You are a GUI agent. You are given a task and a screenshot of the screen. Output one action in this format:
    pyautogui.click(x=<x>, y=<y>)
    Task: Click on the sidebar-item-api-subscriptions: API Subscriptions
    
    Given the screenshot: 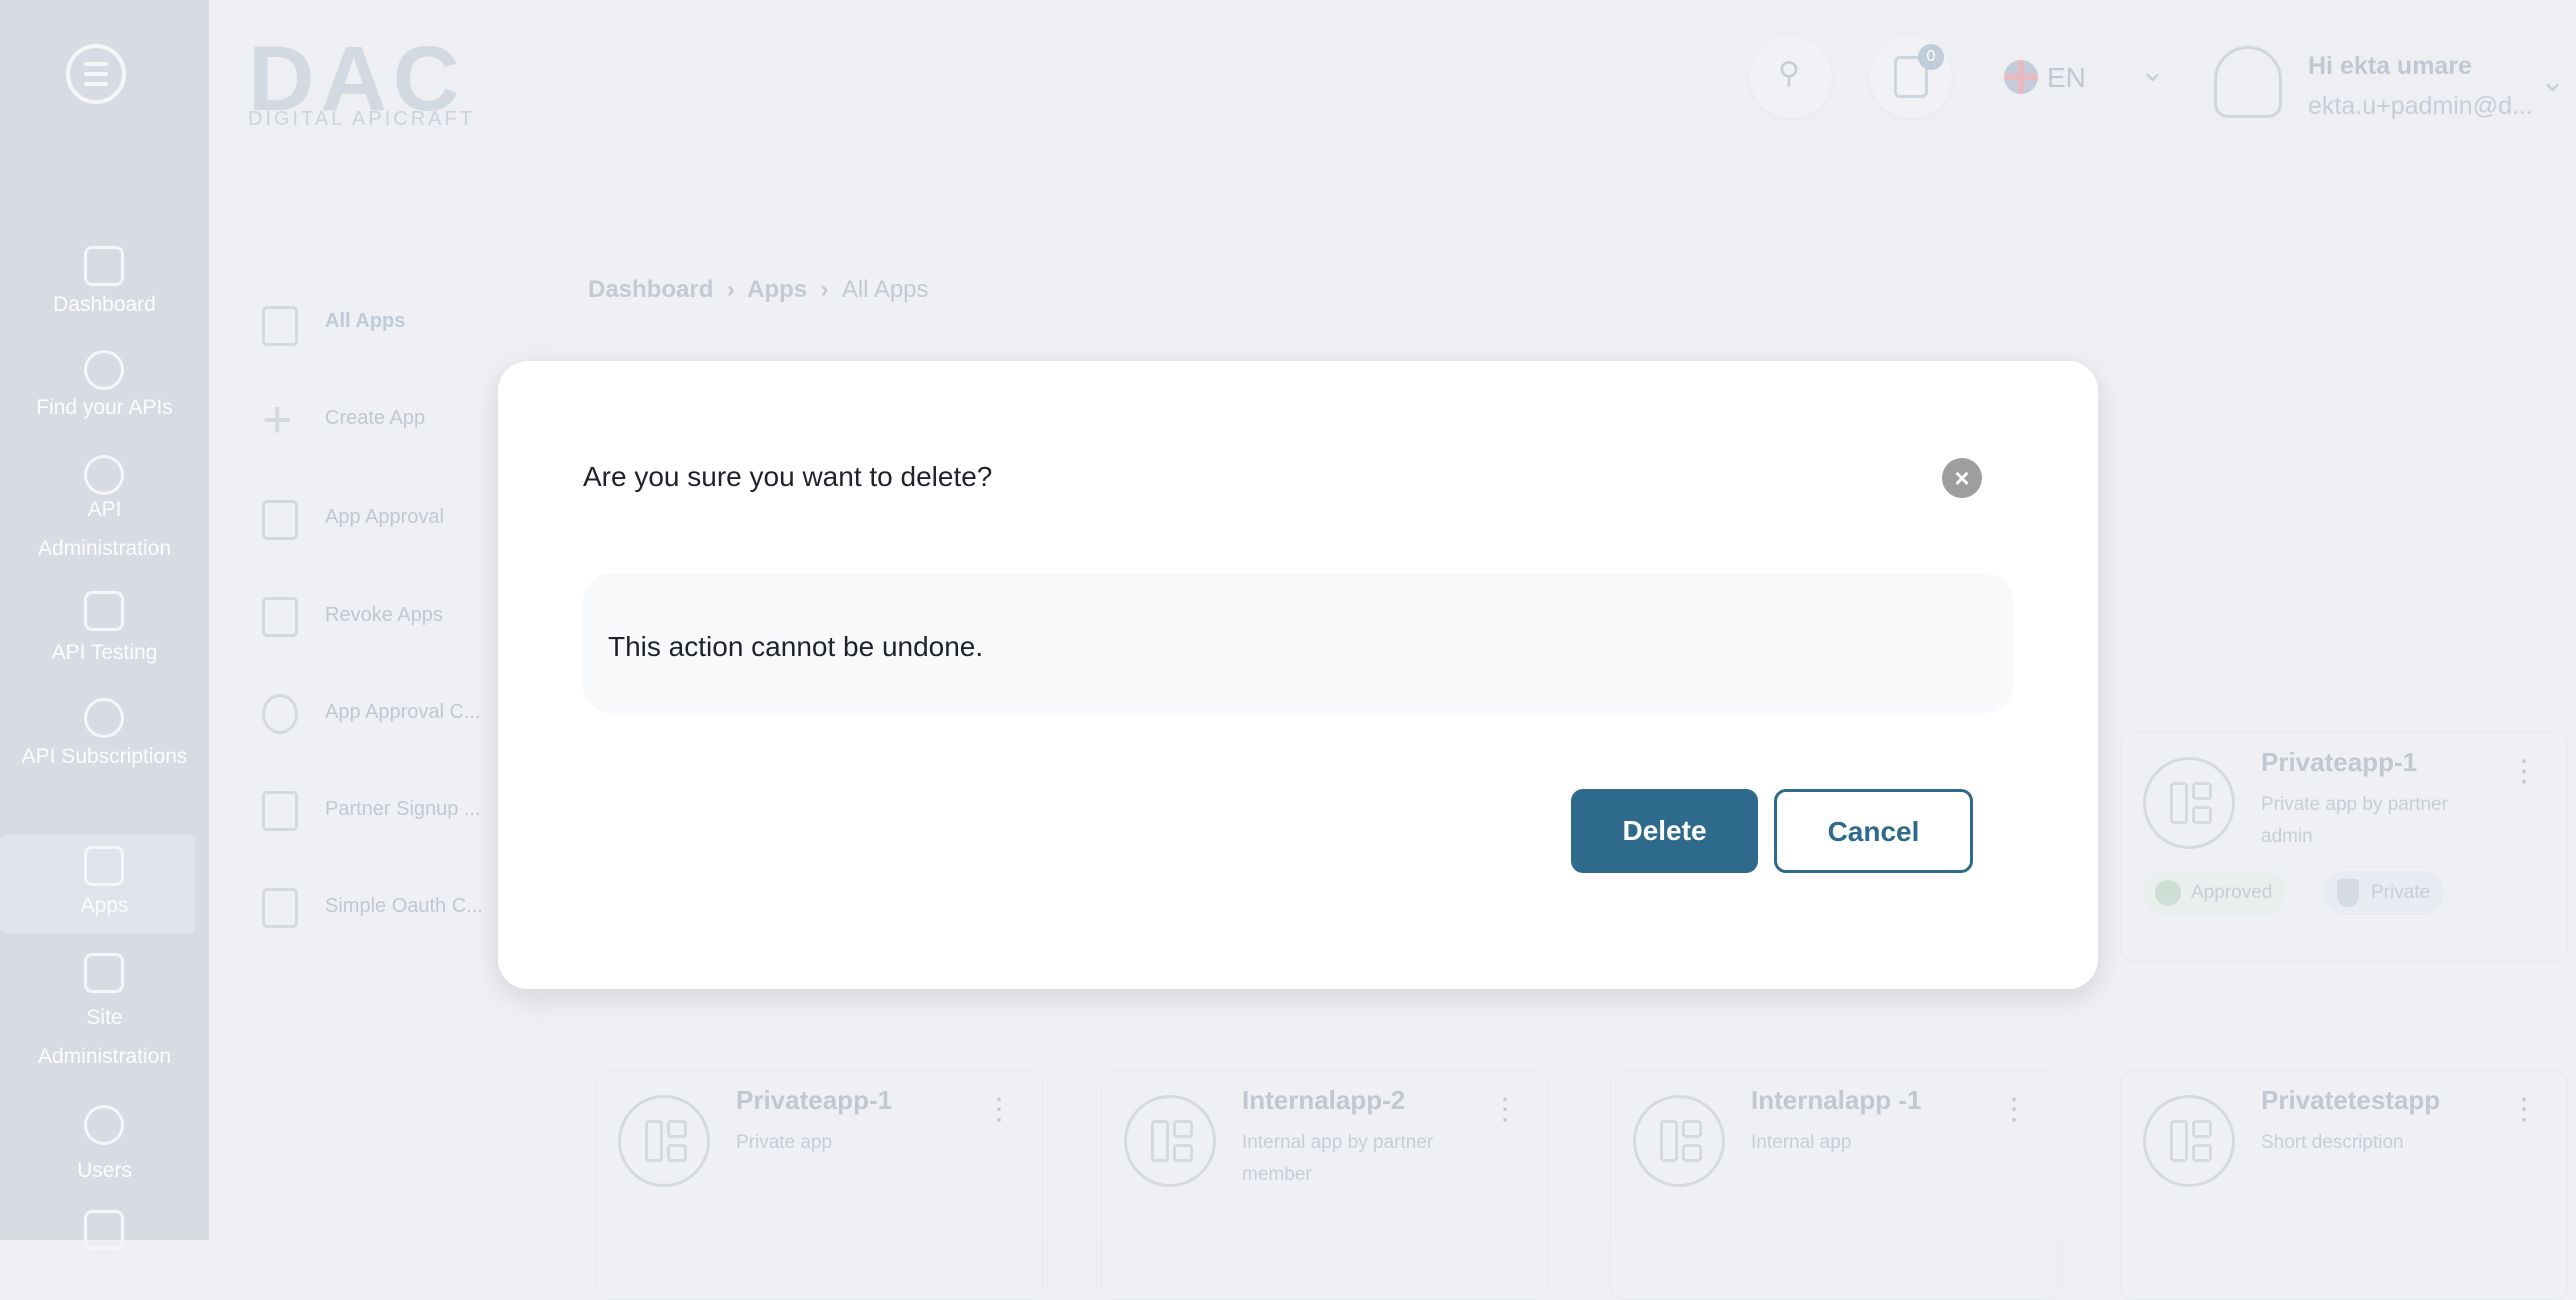 What is the action you would take?
    pyautogui.click(x=104, y=756)
    